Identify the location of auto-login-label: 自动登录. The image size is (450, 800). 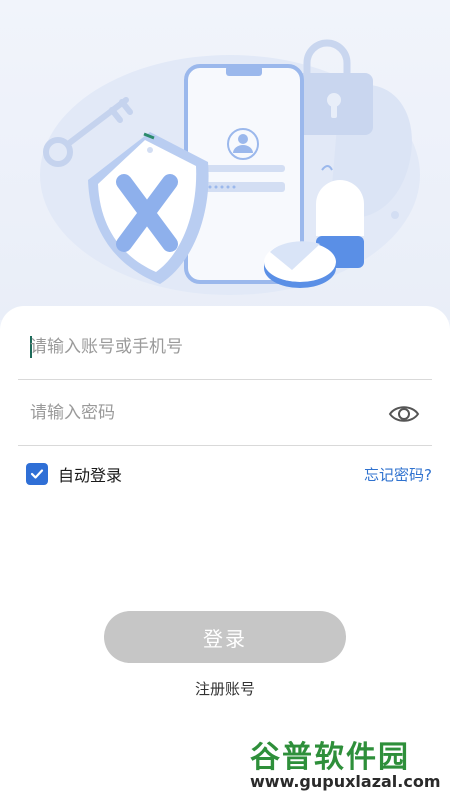
(90, 475).